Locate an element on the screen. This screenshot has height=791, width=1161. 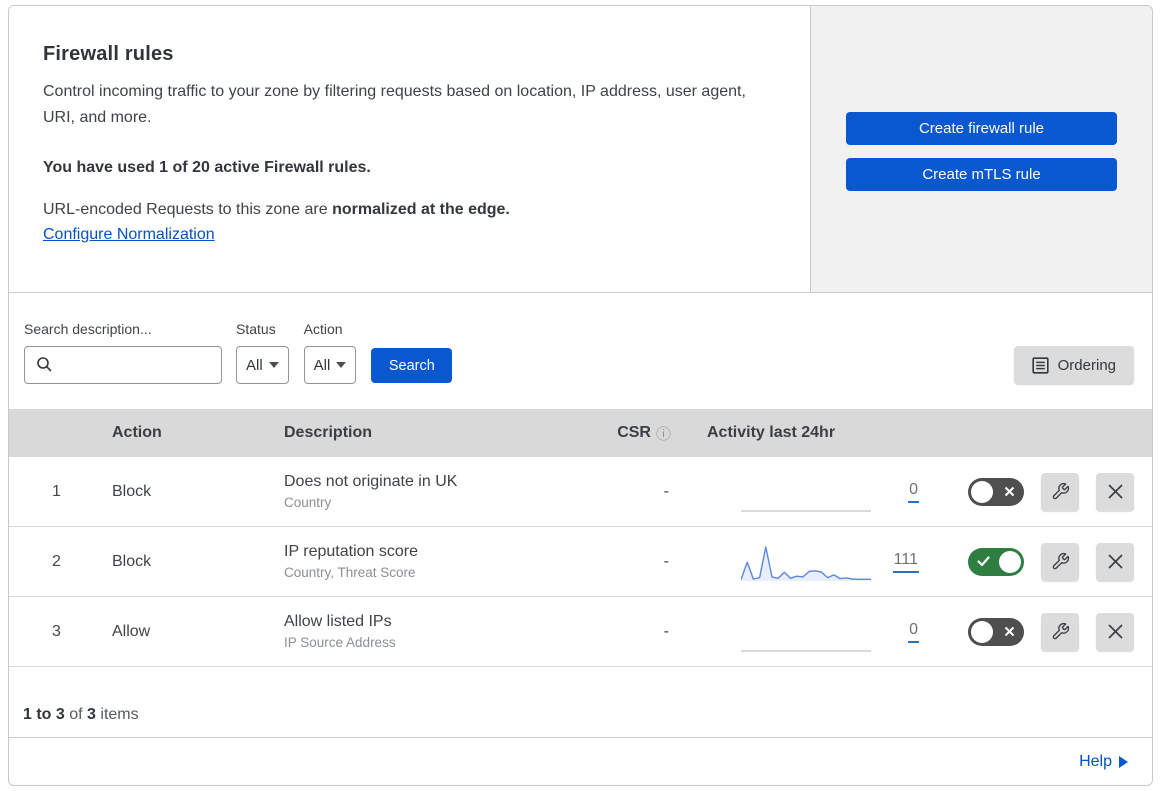
status-dropdown: All is located at coordinates (262, 365).